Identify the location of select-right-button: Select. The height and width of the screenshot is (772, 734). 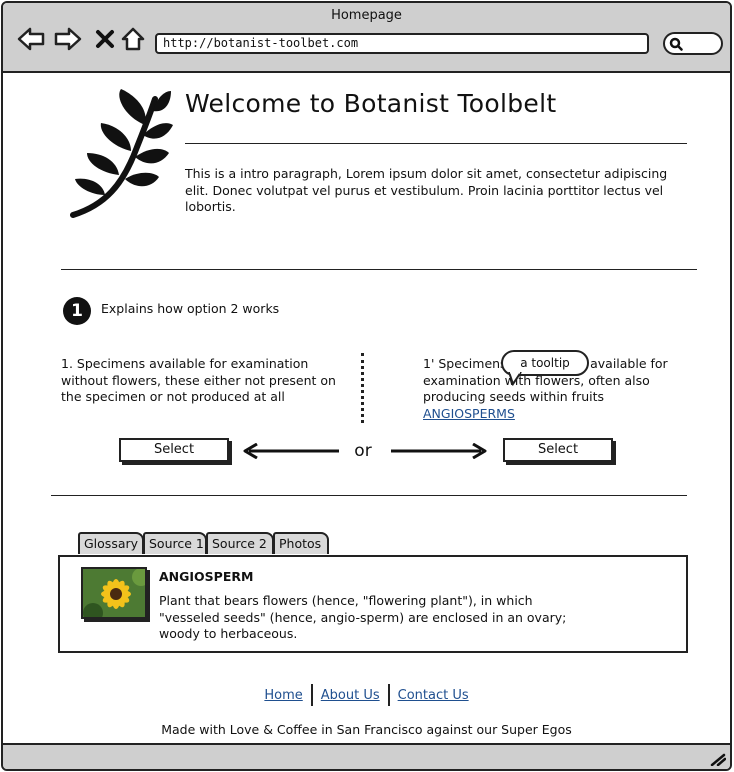
(558, 450).